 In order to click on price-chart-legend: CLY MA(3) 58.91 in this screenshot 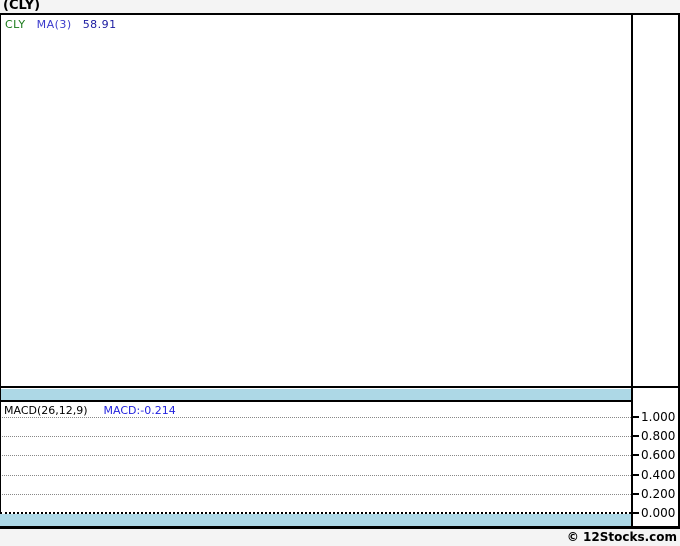, I will do `click(61, 24)`.